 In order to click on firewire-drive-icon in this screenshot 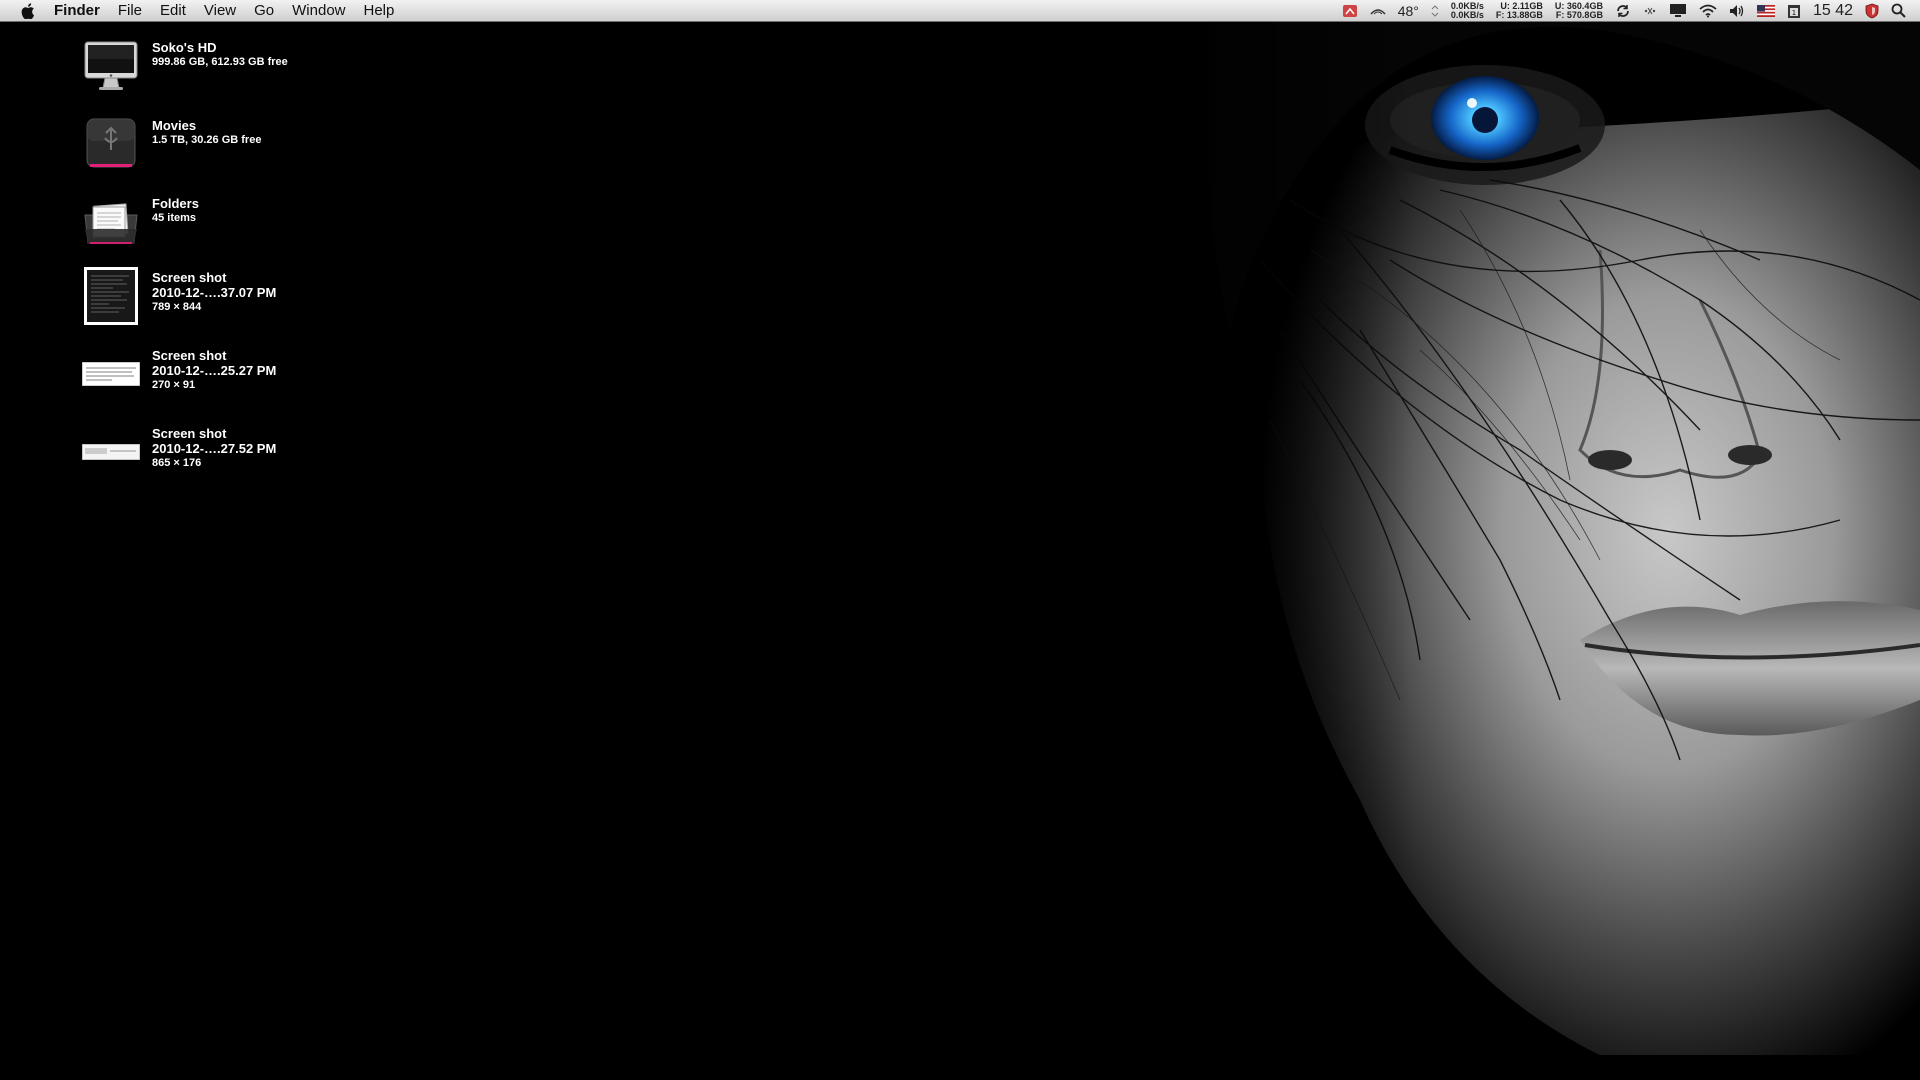, I will do `click(111, 144)`.